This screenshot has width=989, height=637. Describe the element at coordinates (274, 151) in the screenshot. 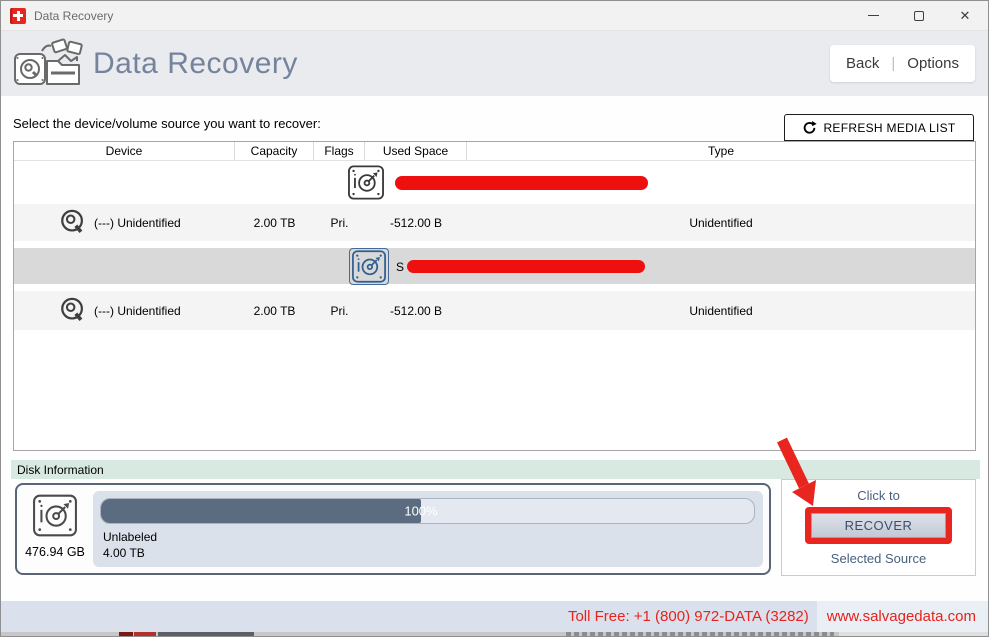

I see `column-header-capacity: Capacity` at that location.